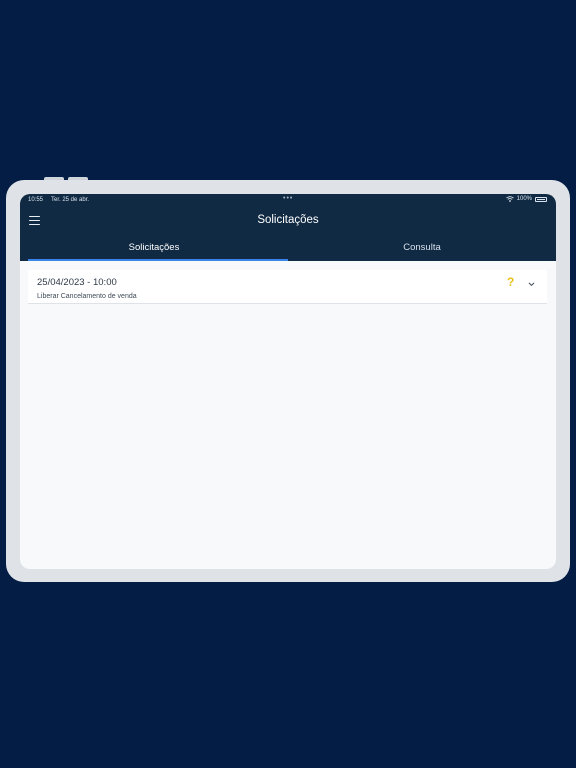 The image size is (576, 768). Describe the element at coordinates (70, 200) in the screenshot. I see `status-date: Ter. 25 de abr.` at that location.